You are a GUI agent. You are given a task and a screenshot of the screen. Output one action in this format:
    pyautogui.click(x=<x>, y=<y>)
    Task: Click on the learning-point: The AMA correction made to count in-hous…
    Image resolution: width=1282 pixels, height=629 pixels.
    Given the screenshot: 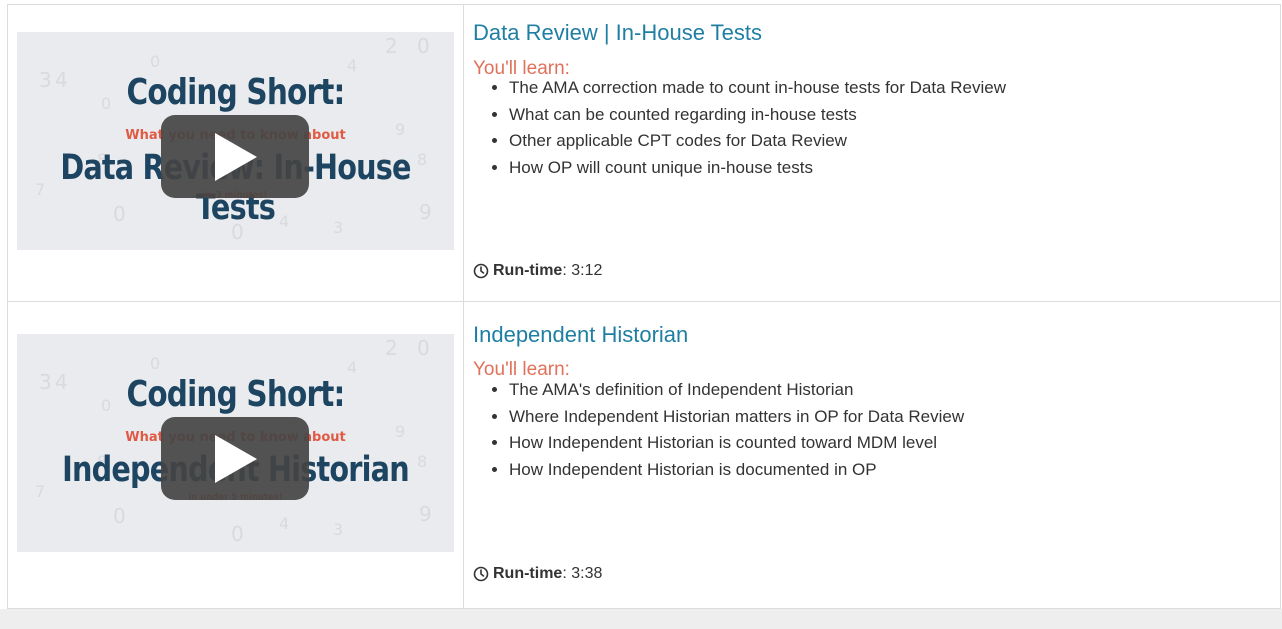 What is the action you would take?
    pyautogui.click(x=757, y=88)
    